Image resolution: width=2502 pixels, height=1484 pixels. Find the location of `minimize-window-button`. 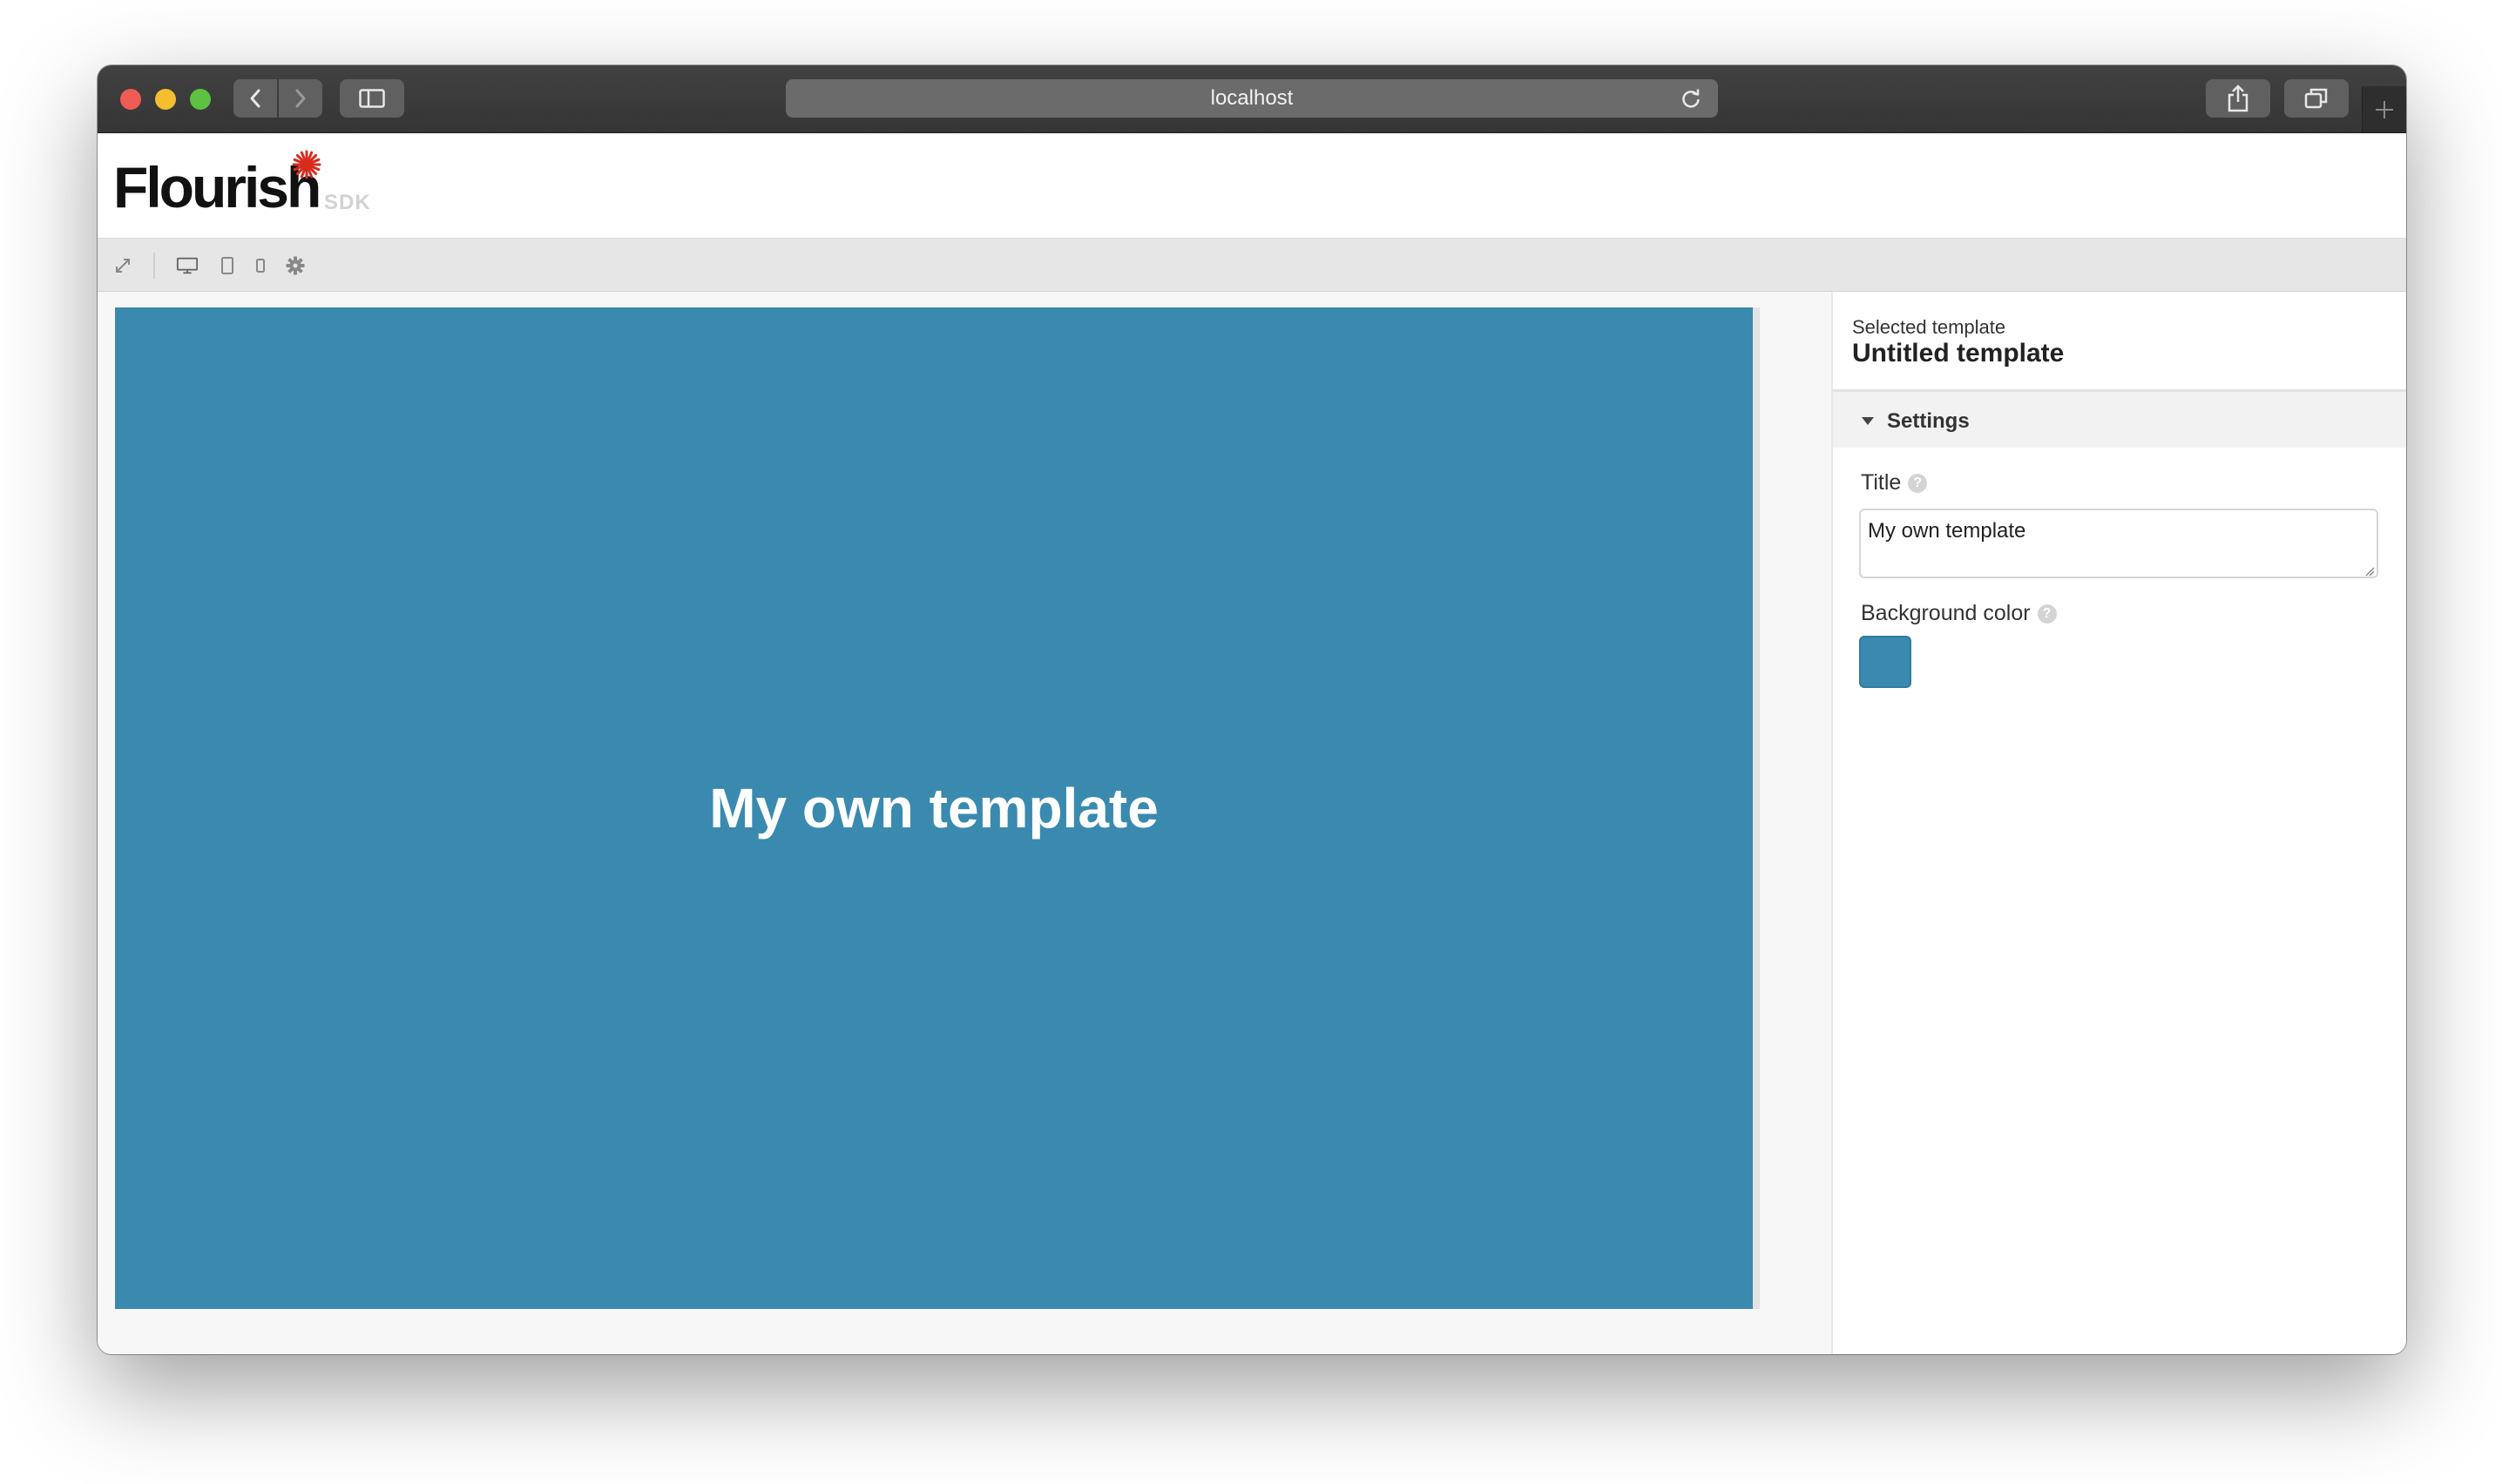

minimize-window-button is located at coordinates (165, 99).